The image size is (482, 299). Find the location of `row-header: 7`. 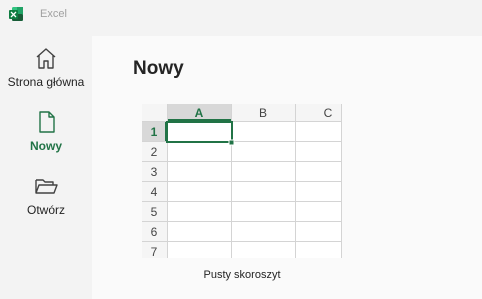

row-header: 7 is located at coordinates (154, 251).